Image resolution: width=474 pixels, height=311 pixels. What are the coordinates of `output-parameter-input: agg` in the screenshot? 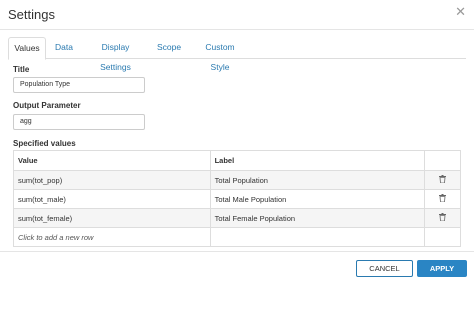 It's located at (79, 122).